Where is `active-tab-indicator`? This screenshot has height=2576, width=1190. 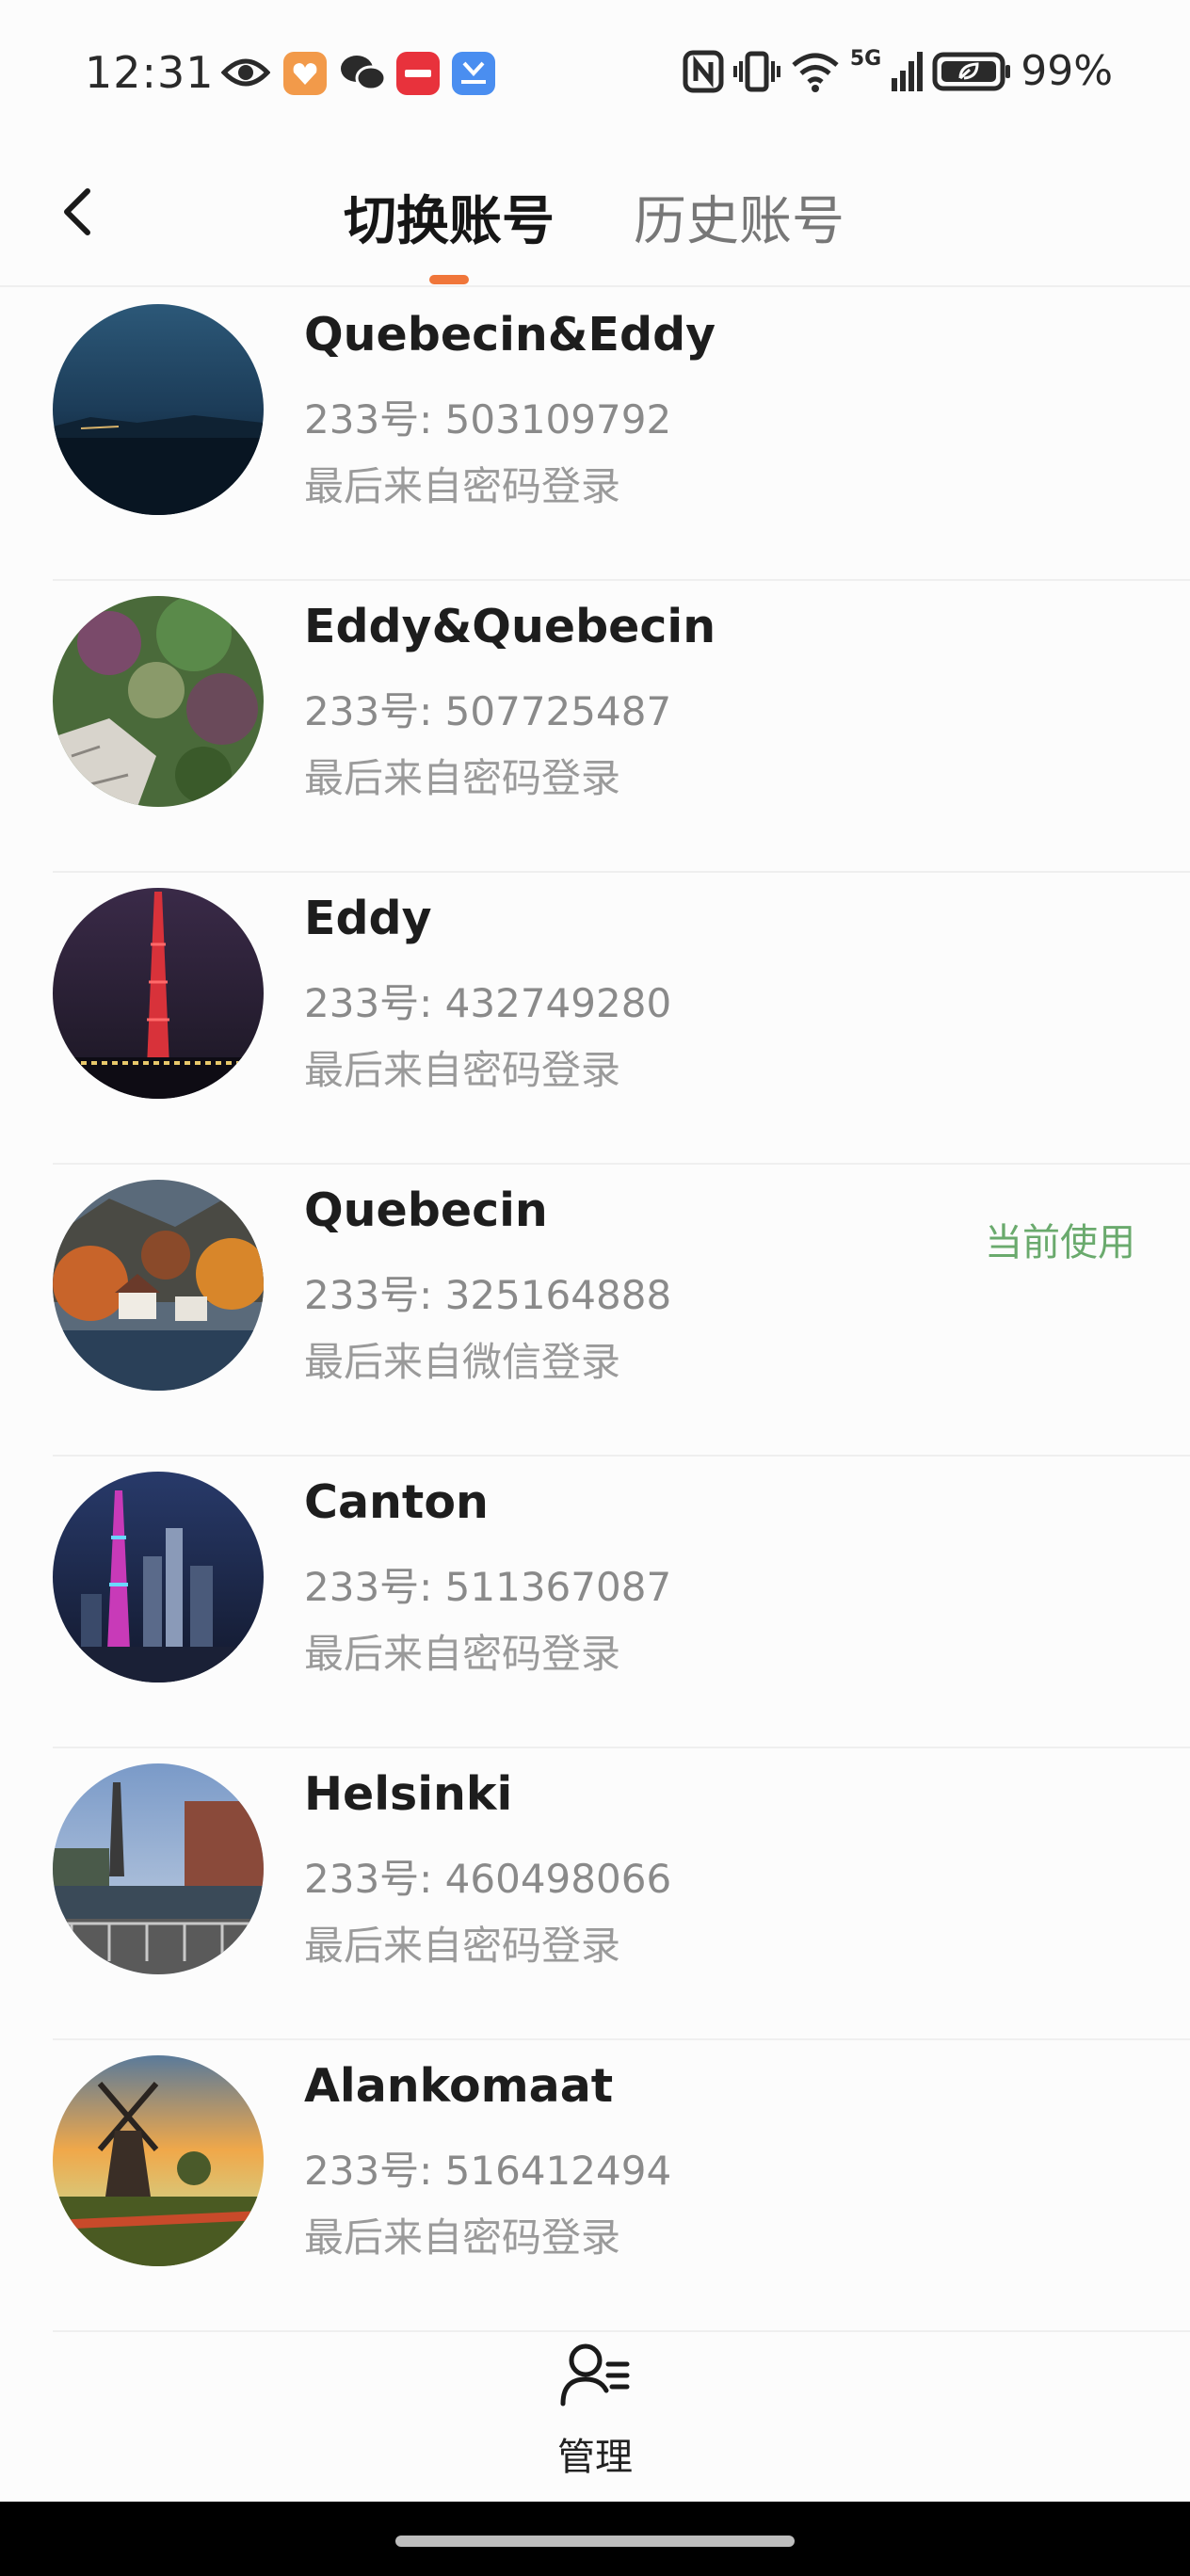
active-tab-indicator is located at coordinates (449, 279).